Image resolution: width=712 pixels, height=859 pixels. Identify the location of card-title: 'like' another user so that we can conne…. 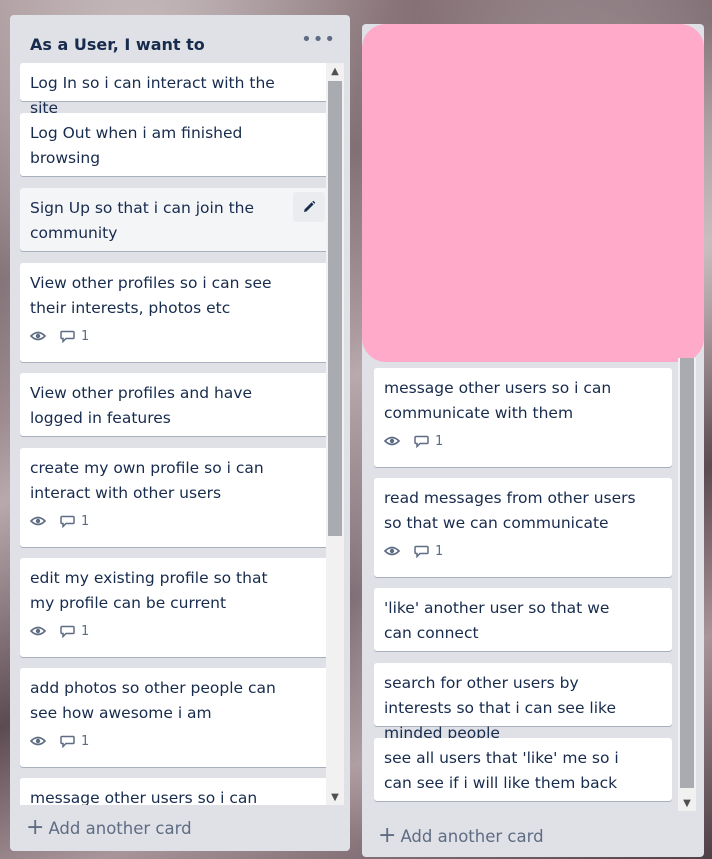
(497, 620).